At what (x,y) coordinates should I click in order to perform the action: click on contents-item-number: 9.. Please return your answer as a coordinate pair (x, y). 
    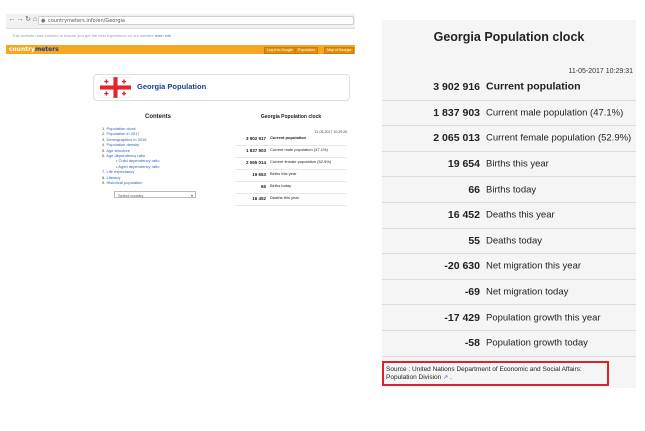
    Looking at the image, I should click on (104, 183).